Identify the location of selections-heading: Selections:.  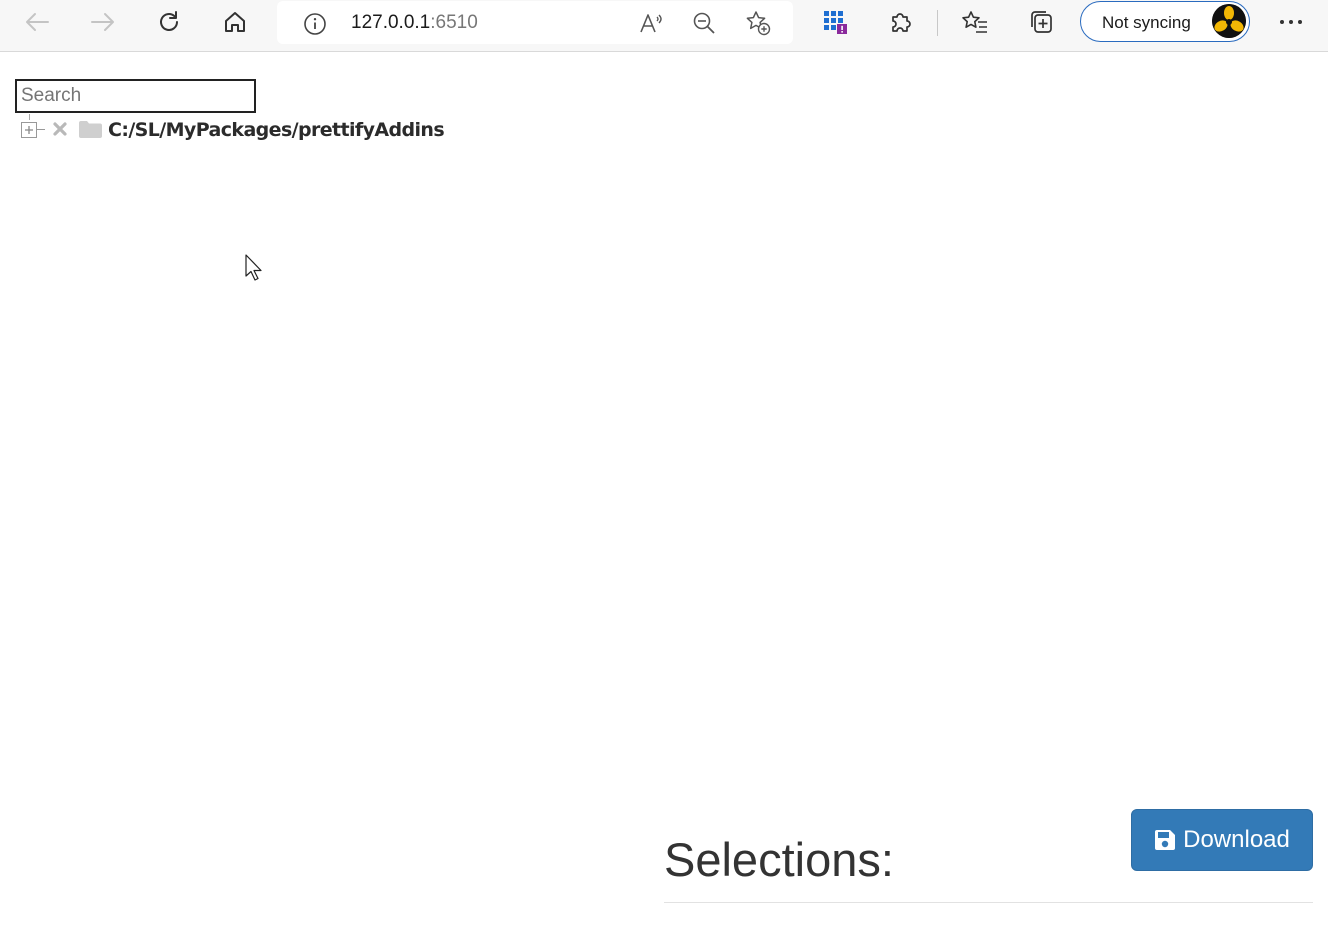
(779, 859).